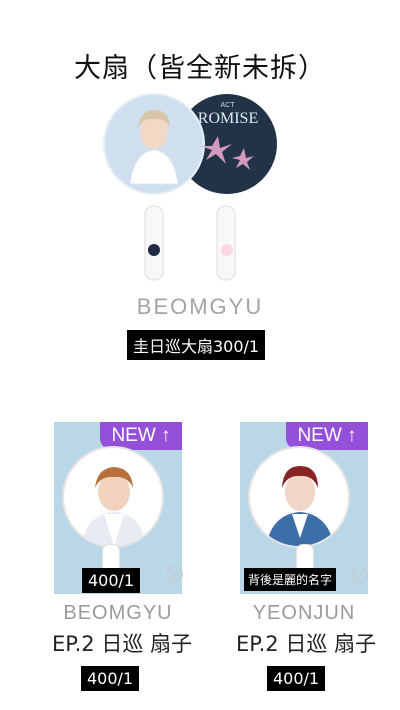 This screenshot has width=400, height=710. What do you see at coordinates (200, 68) in the screenshot?
I see `page-title: 大扇（皆全新未拆）` at bounding box center [200, 68].